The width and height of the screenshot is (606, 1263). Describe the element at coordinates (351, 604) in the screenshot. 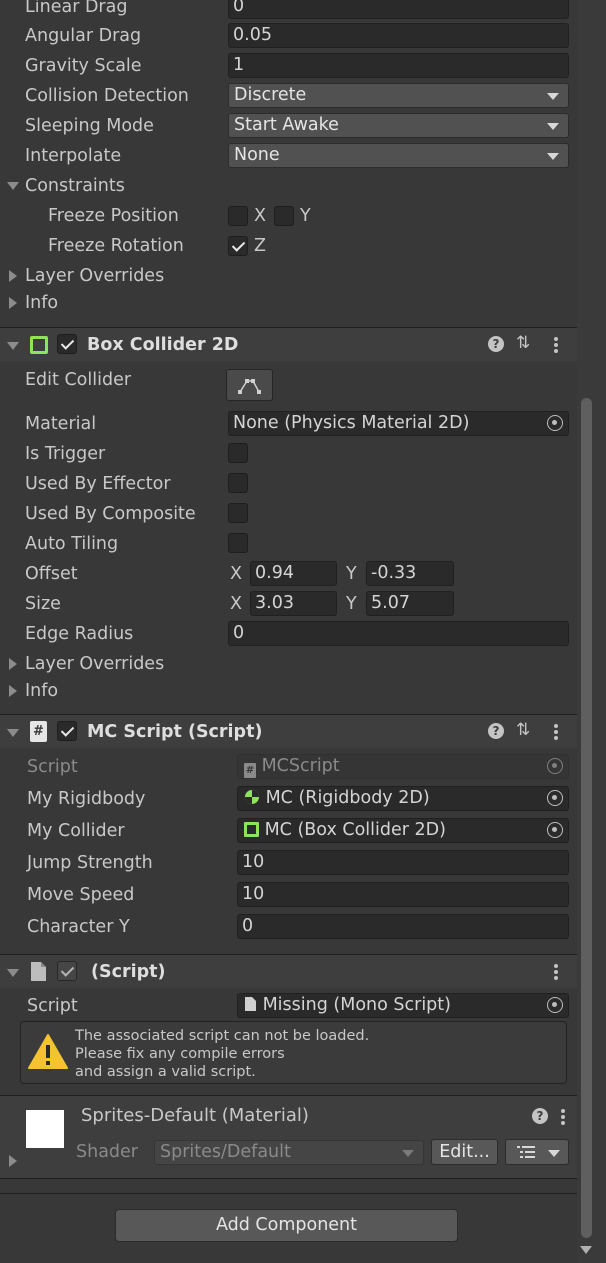

I see `size-y-label: Y` at that location.